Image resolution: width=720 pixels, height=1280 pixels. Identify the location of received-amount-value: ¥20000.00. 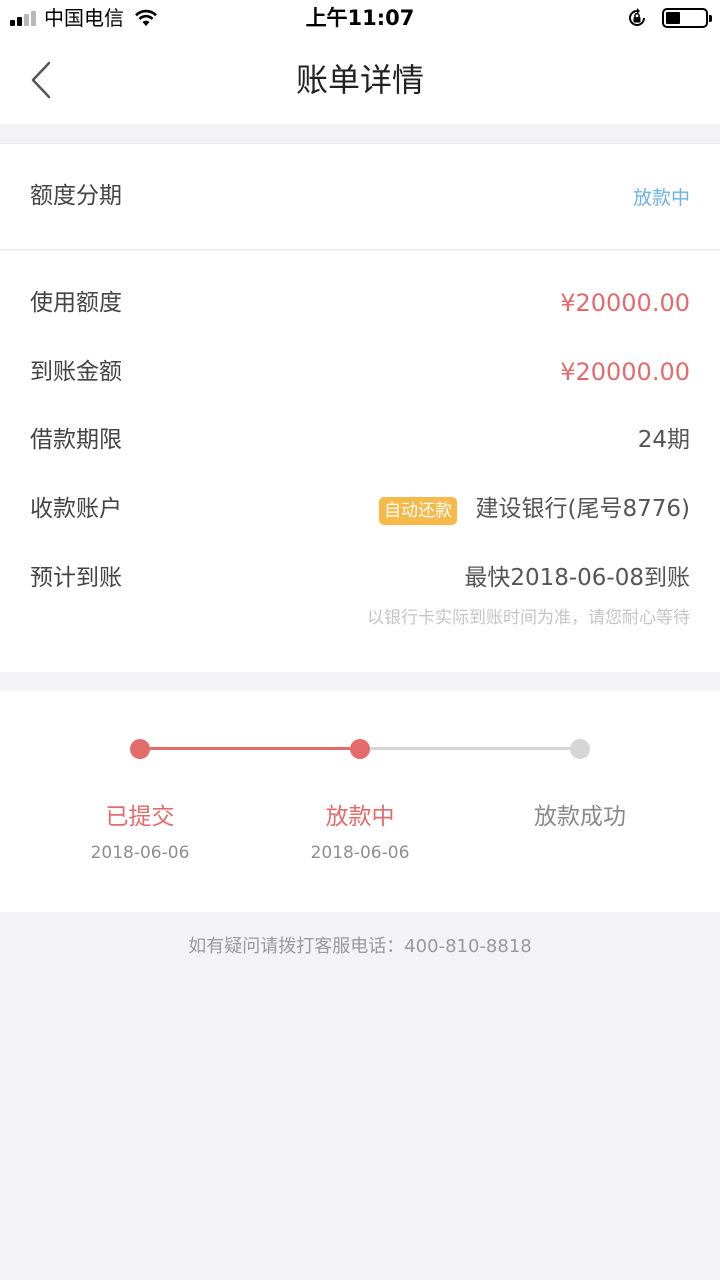
(625, 372).